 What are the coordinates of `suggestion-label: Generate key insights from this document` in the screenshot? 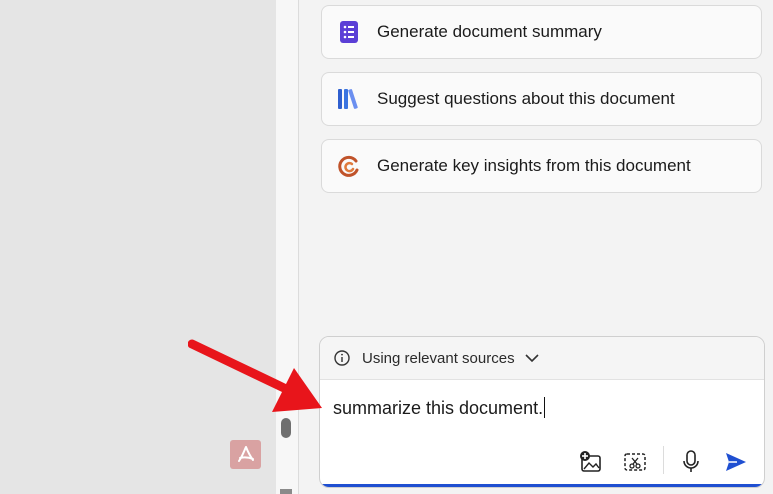 It's located at (534, 165).